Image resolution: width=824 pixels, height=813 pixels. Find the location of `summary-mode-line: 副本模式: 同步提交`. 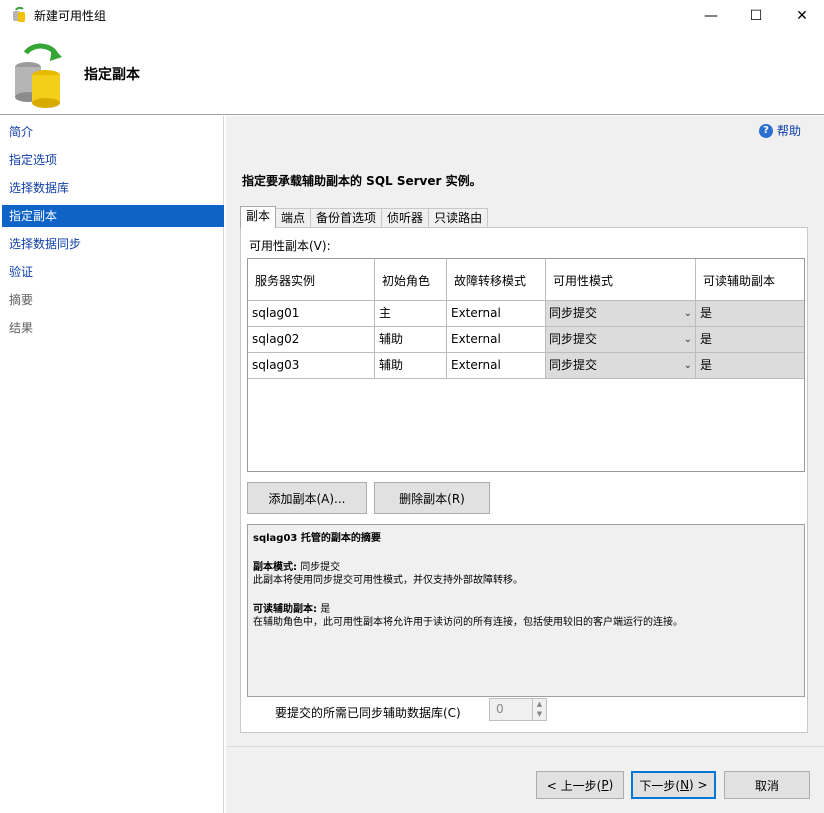

summary-mode-line: 副本模式: 同步提交 is located at coordinates (526, 567).